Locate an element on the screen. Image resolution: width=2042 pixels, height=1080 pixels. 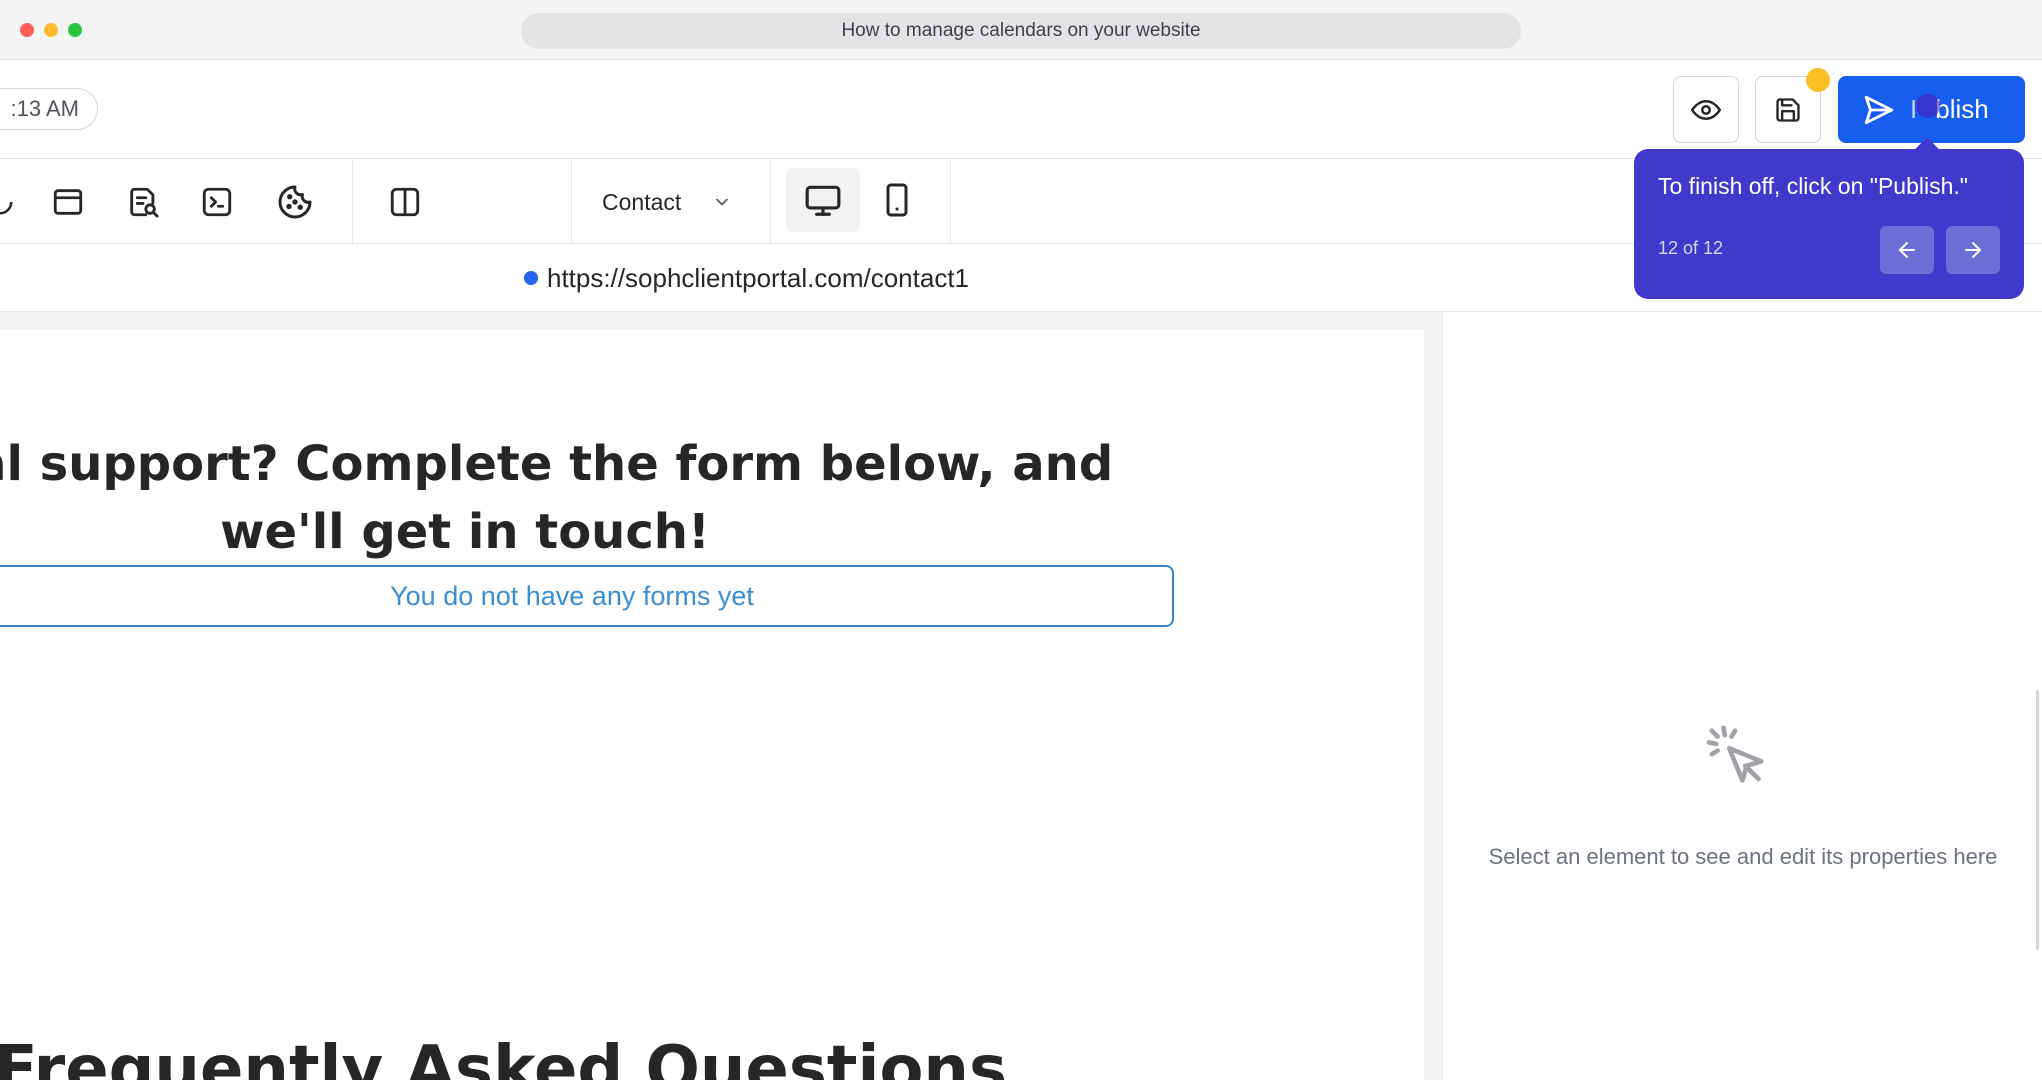
section-icon is located at coordinates (68, 202).